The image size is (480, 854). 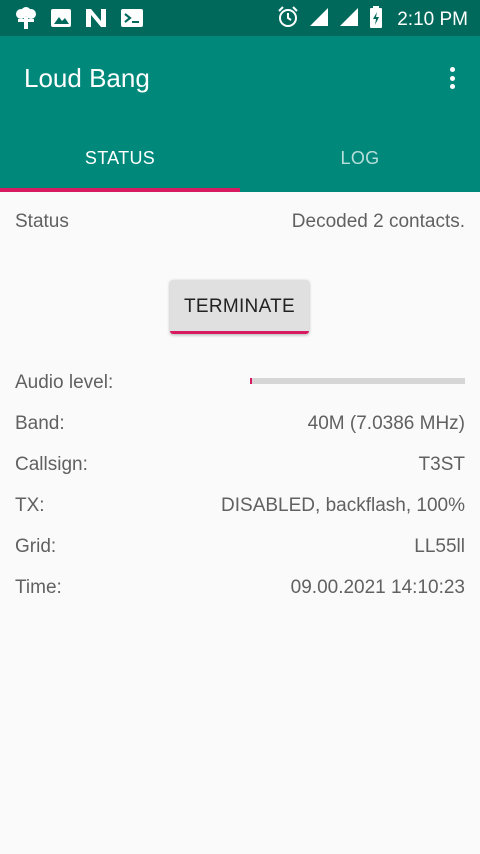 I want to click on tab-log: LOG, so click(x=360, y=158).